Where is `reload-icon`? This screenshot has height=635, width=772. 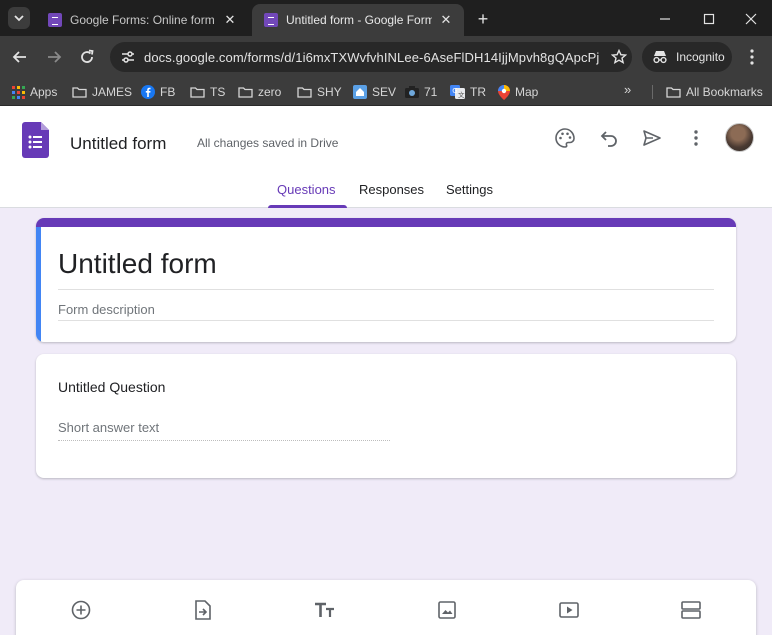
reload-icon is located at coordinates (87, 56).